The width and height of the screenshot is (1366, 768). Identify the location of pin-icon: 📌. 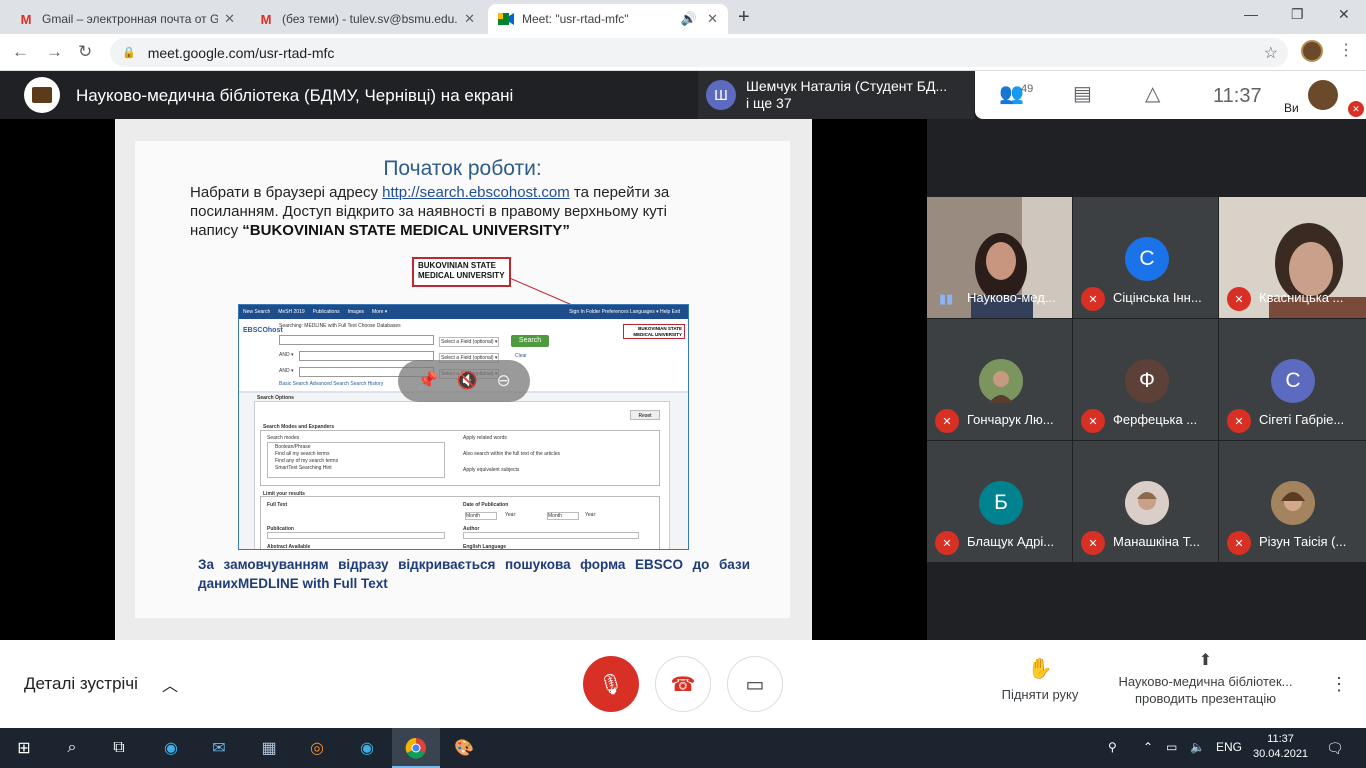
(427, 381).